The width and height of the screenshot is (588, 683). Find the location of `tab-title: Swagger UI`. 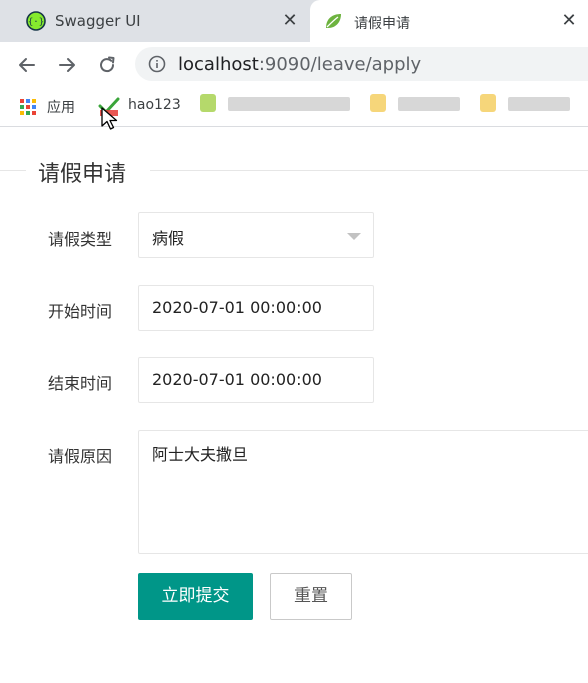

tab-title: Swagger UI is located at coordinates (98, 21).